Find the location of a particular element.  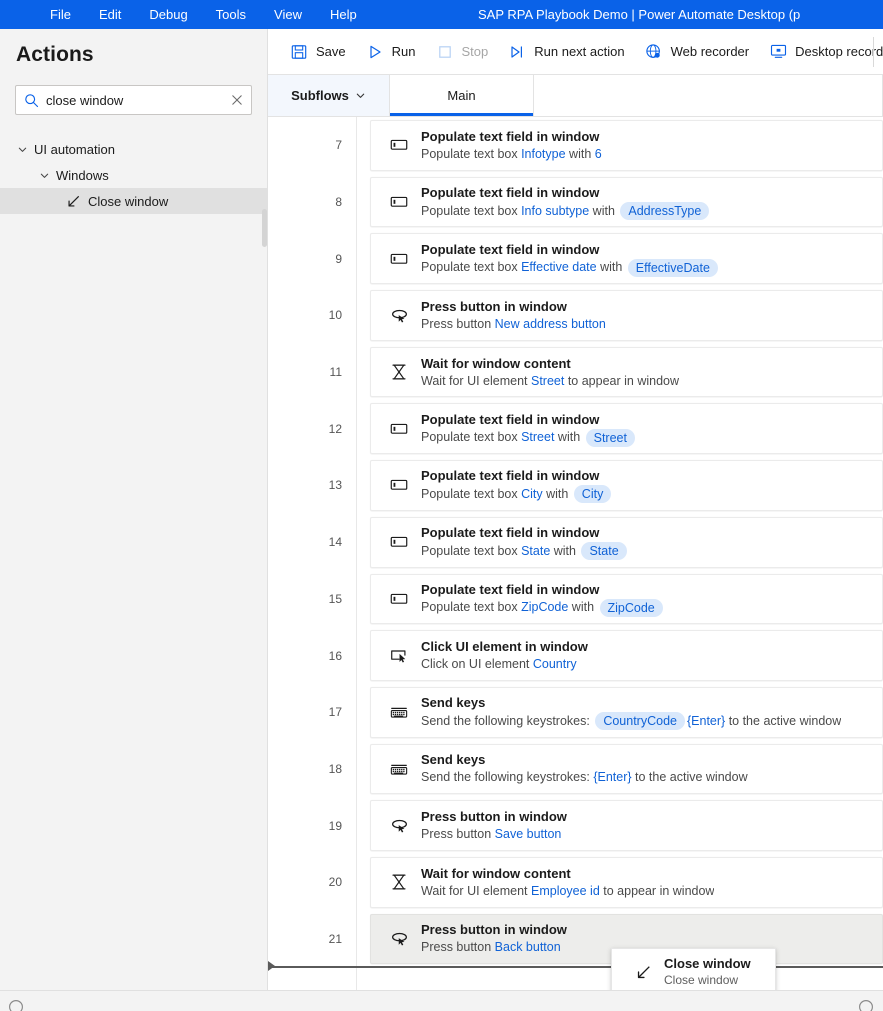

web-recorder-button: Web recorder is located at coordinates (696, 52).